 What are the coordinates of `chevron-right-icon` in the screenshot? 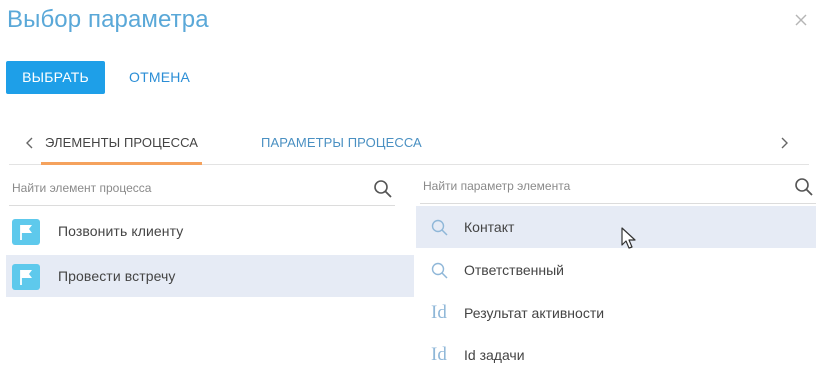 It's located at (784, 143).